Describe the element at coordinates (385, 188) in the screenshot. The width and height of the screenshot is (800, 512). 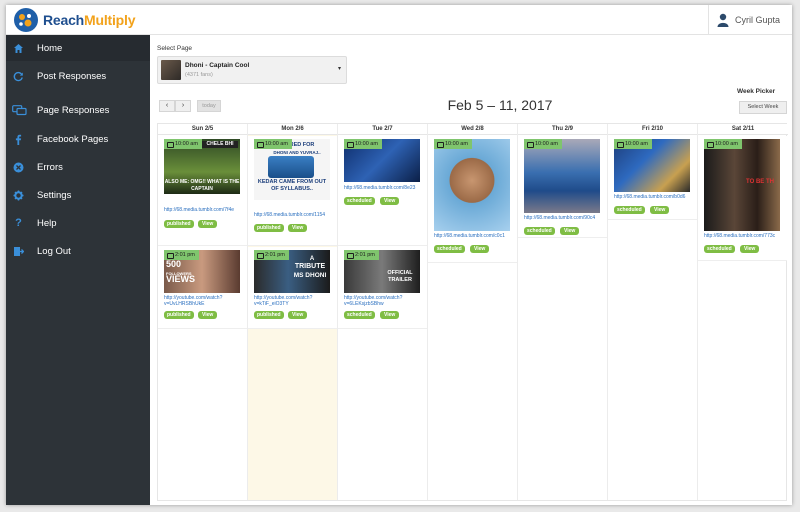
I see `post-link: http://68.media.tumblr.com/8e23` at that location.